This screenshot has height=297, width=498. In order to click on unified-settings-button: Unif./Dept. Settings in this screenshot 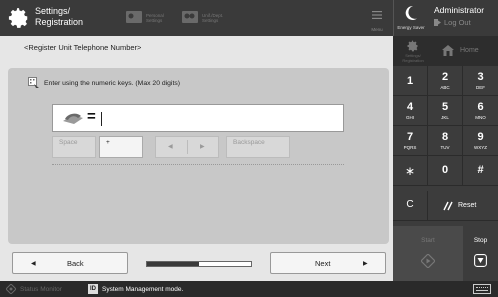, I will do `click(212, 18)`.